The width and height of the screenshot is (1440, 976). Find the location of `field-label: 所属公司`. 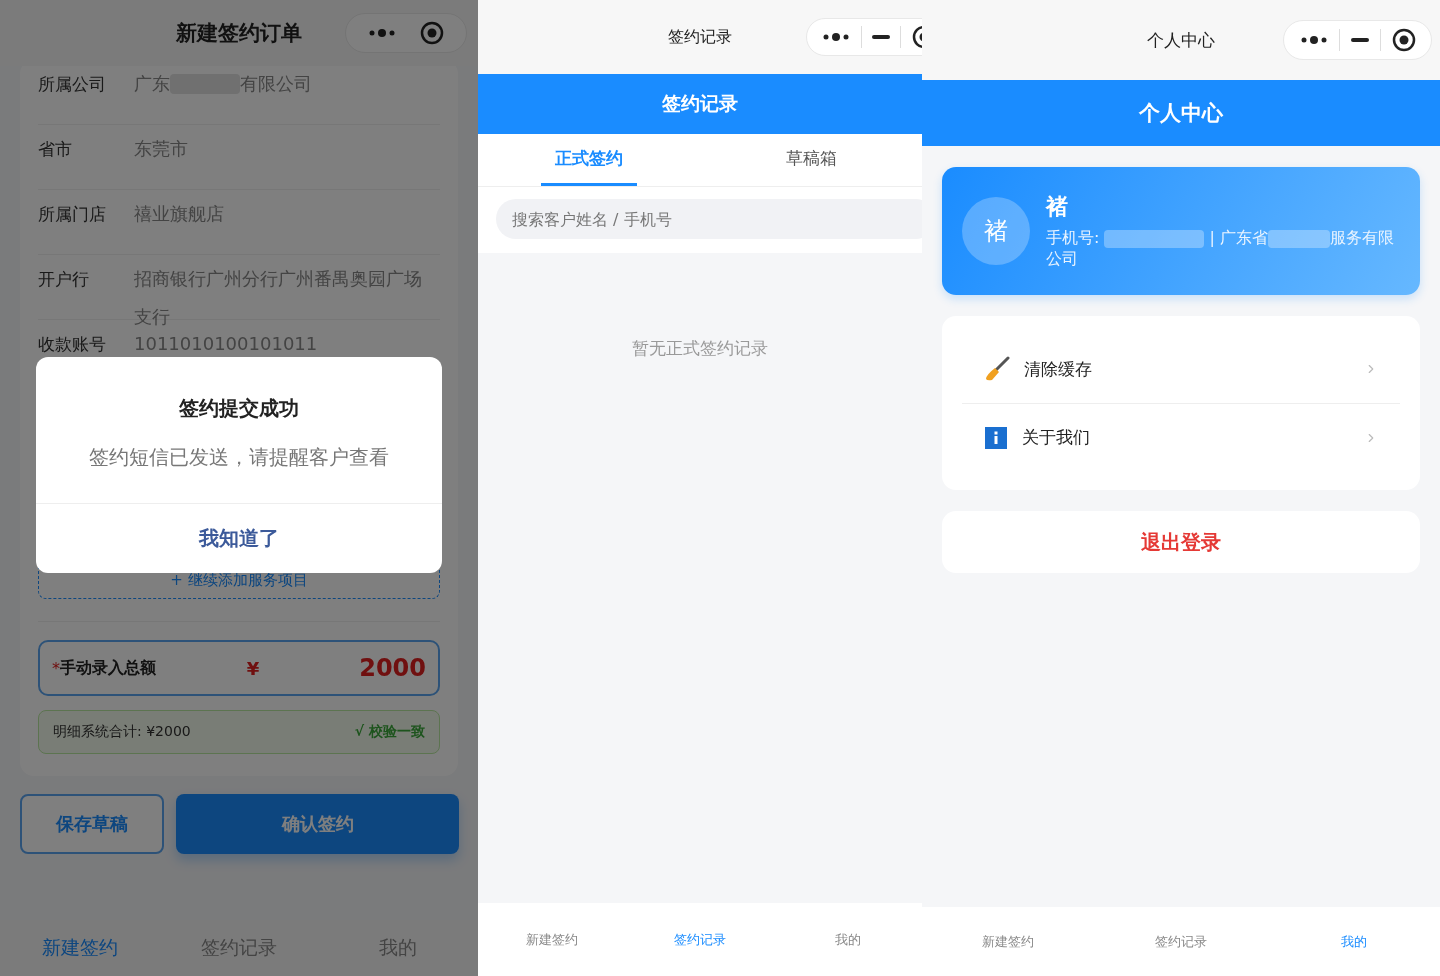

field-label: 所属公司 is located at coordinates (72, 84).